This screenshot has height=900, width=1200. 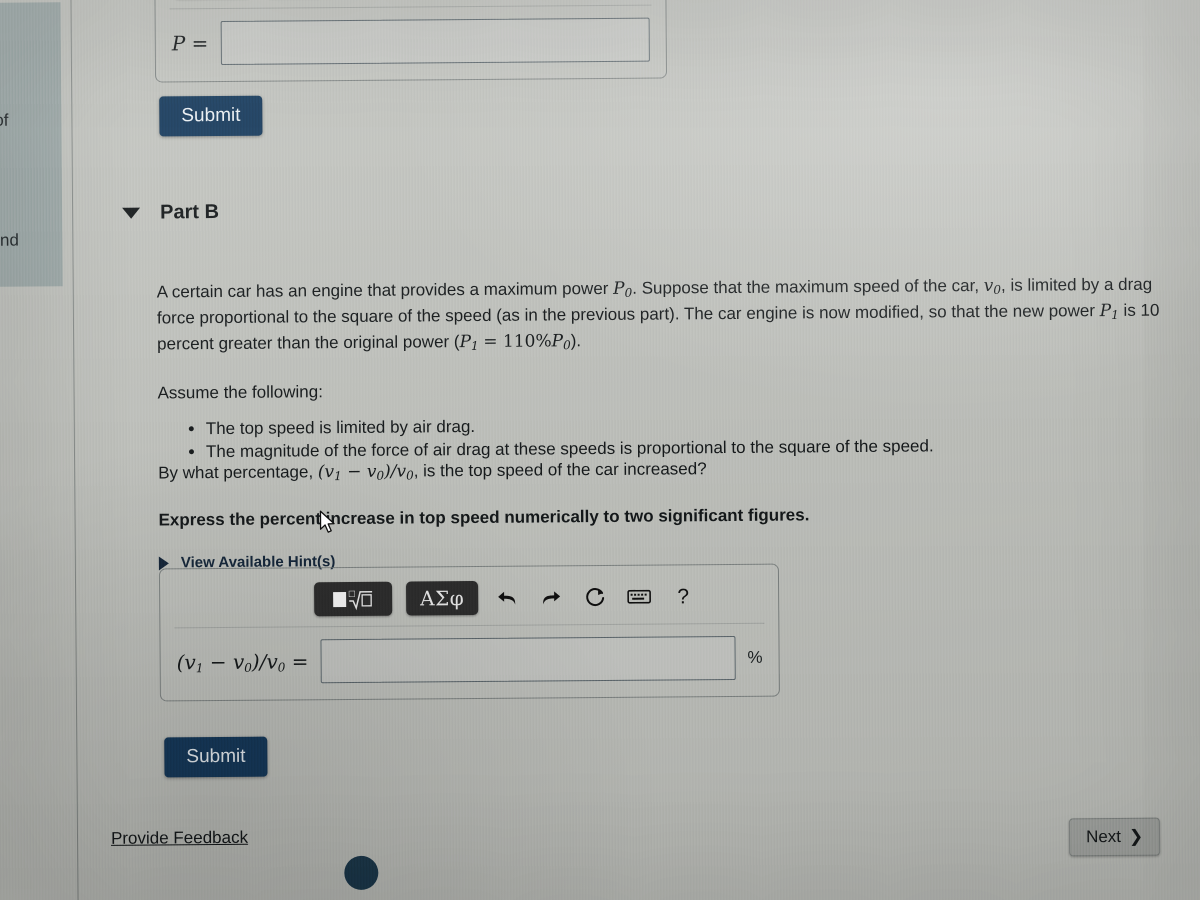 What do you see at coordinates (360, 600) in the screenshot?
I see `nth-root-icon: □` at bounding box center [360, 600].